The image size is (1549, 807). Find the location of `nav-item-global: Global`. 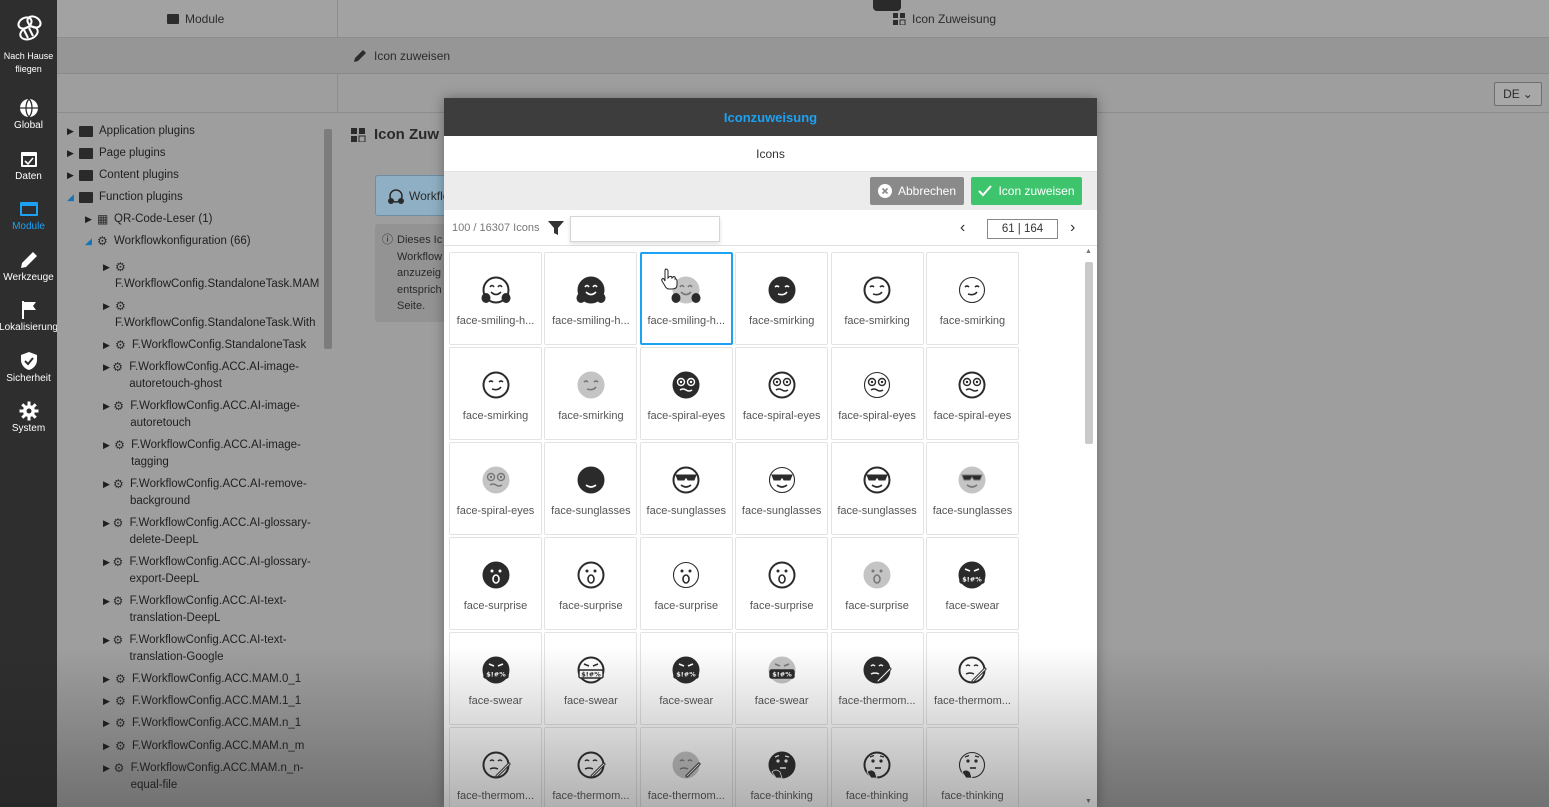

nav-item-global: Global is located at coordinates (28, 115).